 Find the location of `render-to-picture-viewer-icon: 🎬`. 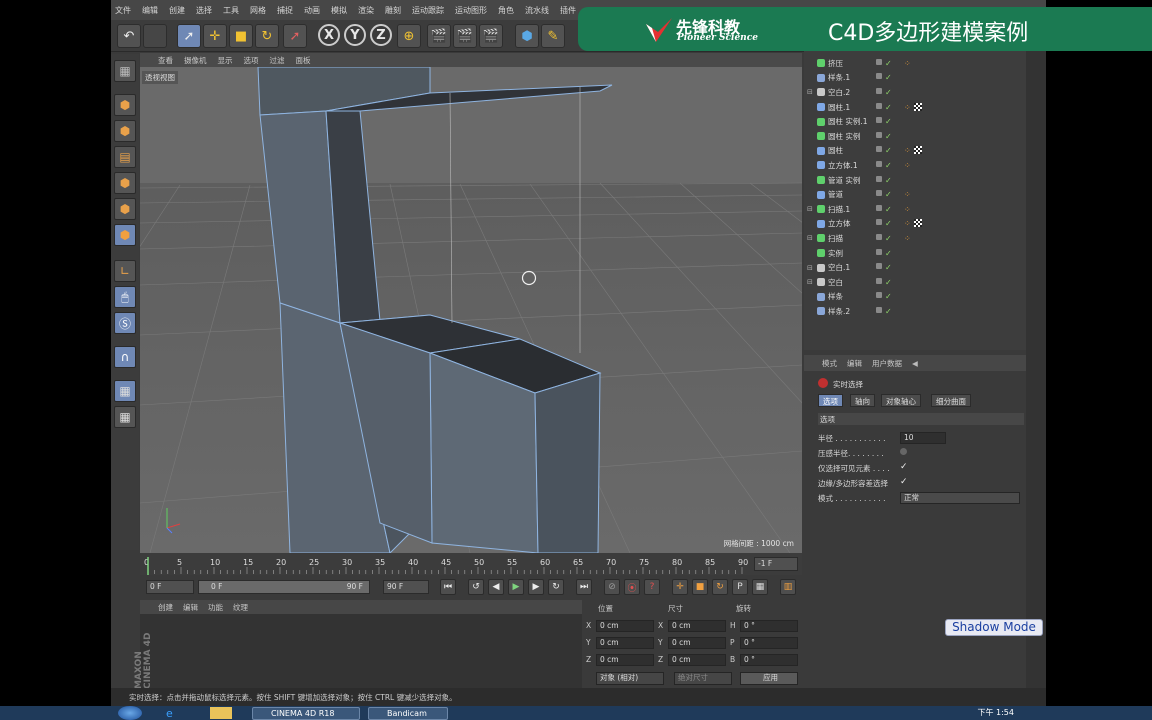

render-to-picture-viewer-icon: 🎬 is located at coordinates (465, 36).